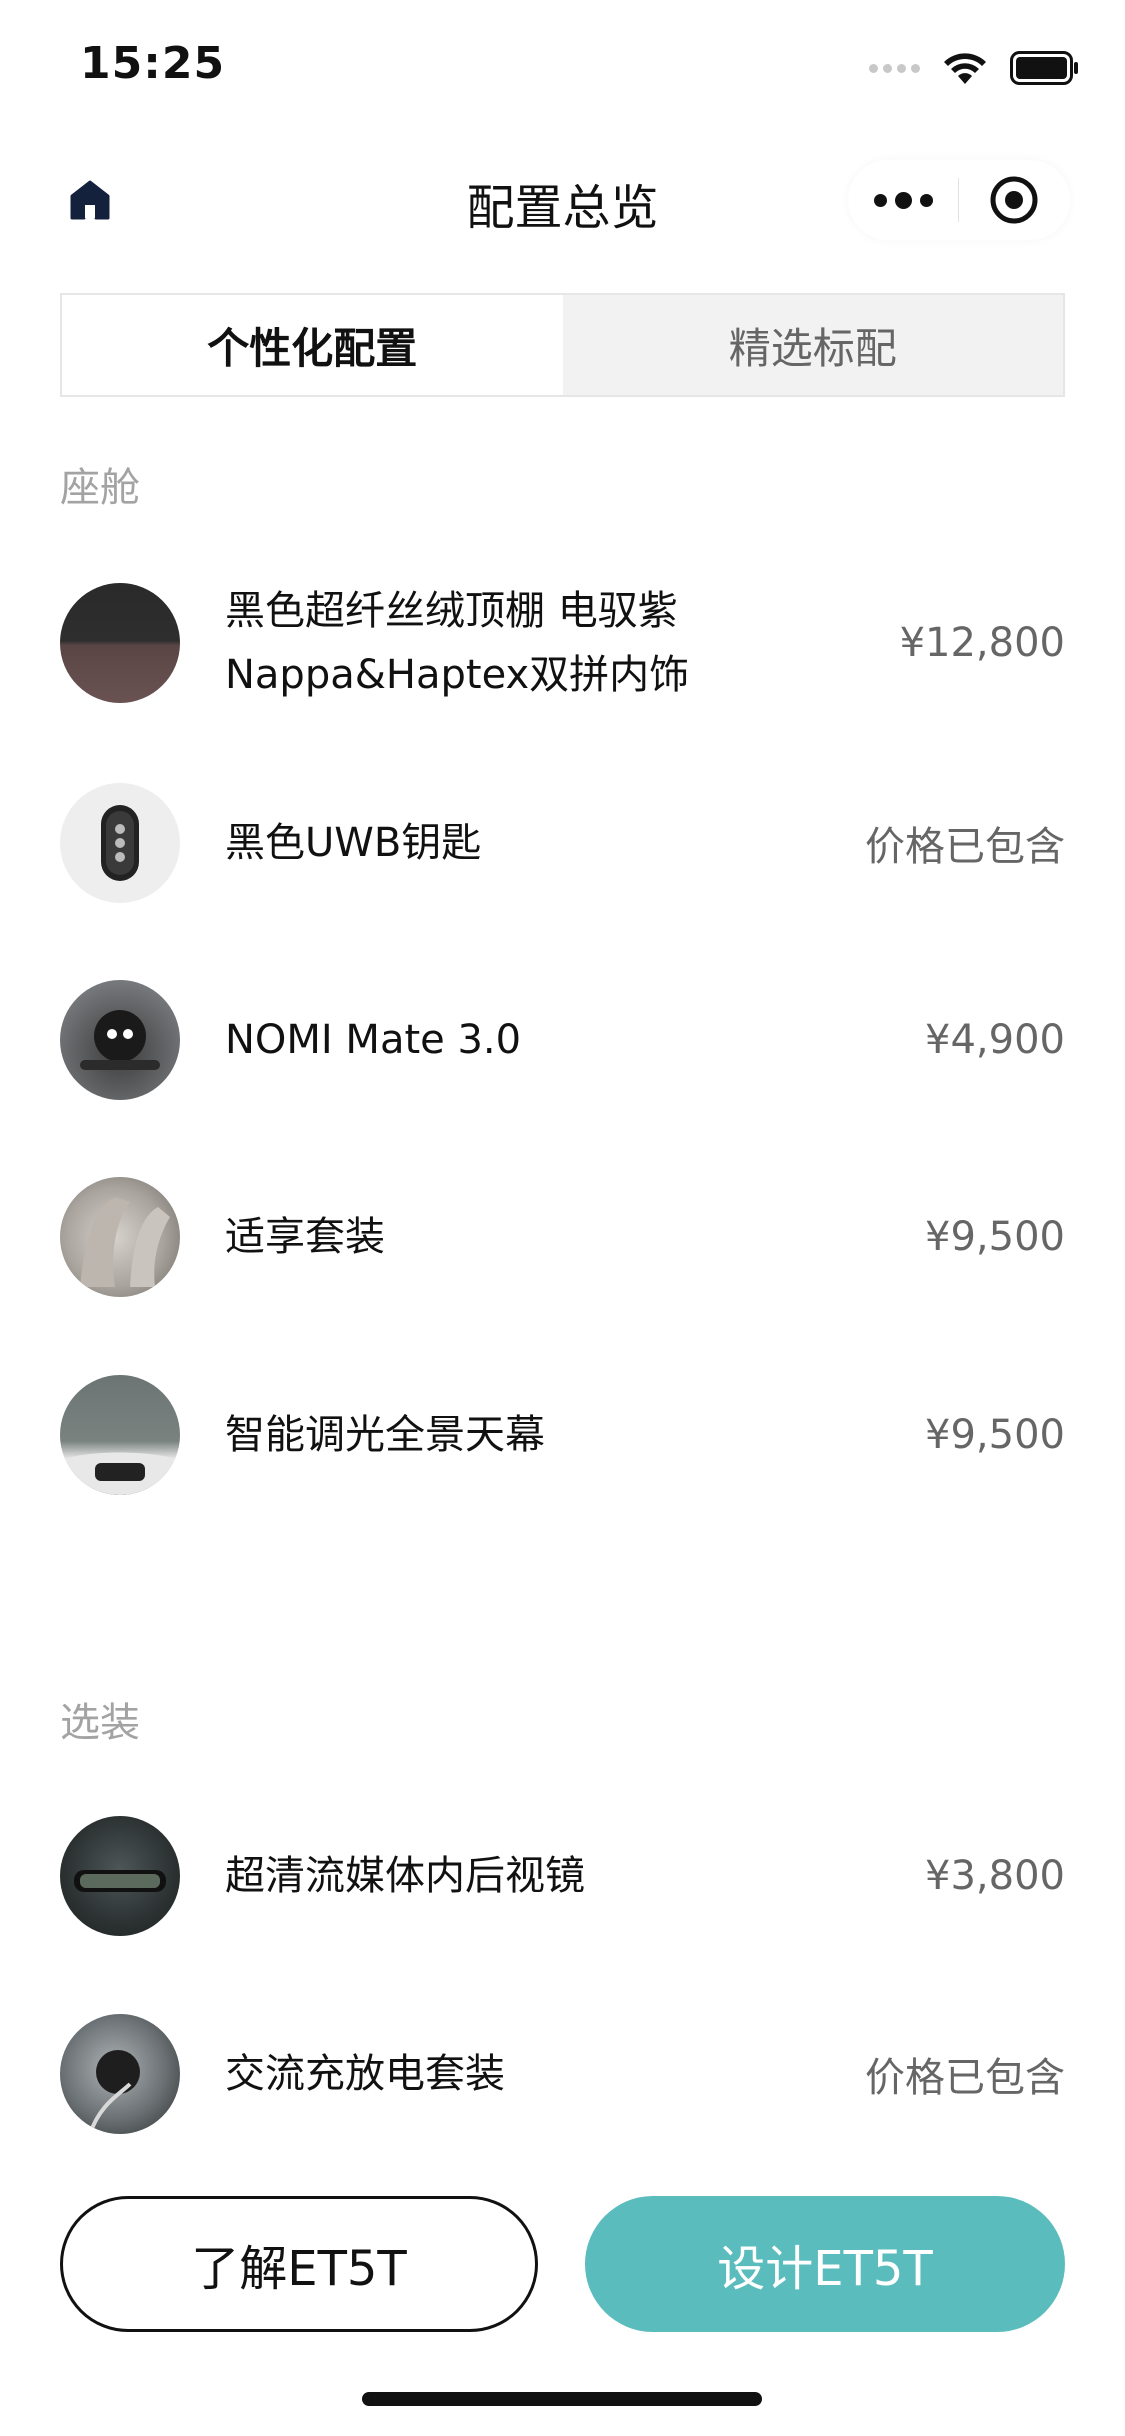 The height and width of the screenshot is (2436, 1125). I want to click on wifi-icon, so click(965, 68).